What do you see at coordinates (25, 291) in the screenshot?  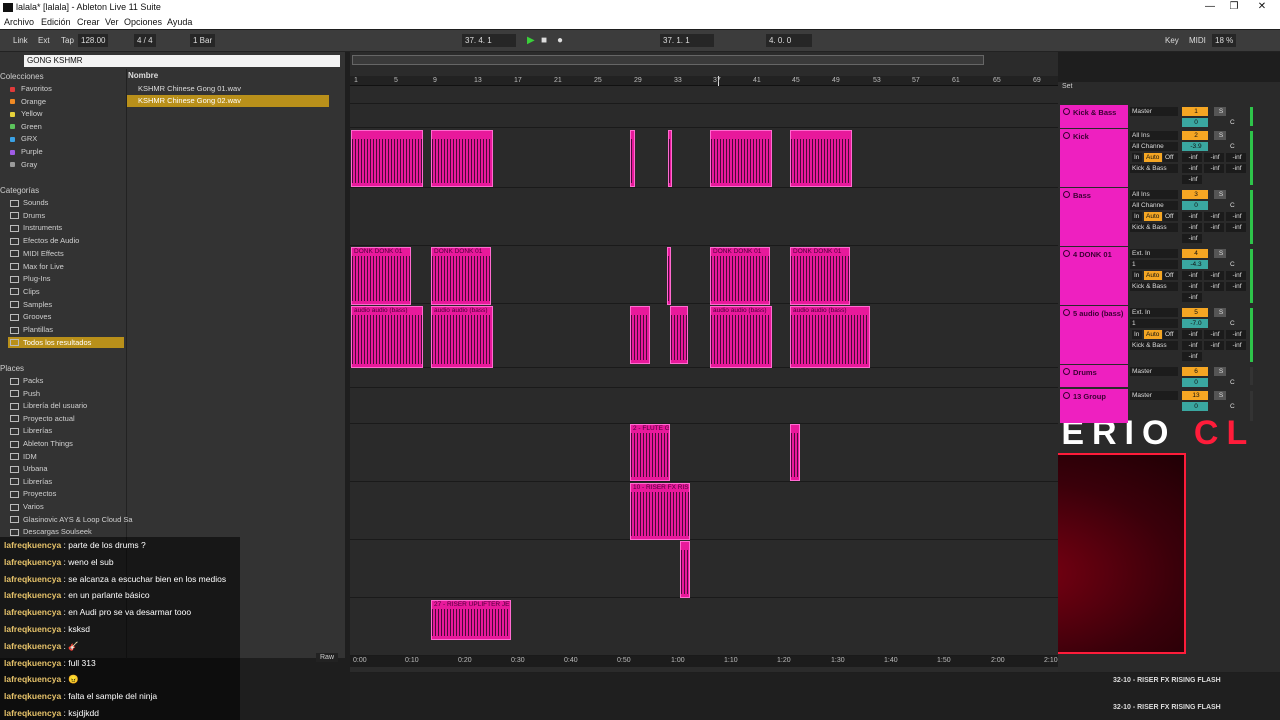 I see `category-item: Clips` at bounding box center [25, 291].